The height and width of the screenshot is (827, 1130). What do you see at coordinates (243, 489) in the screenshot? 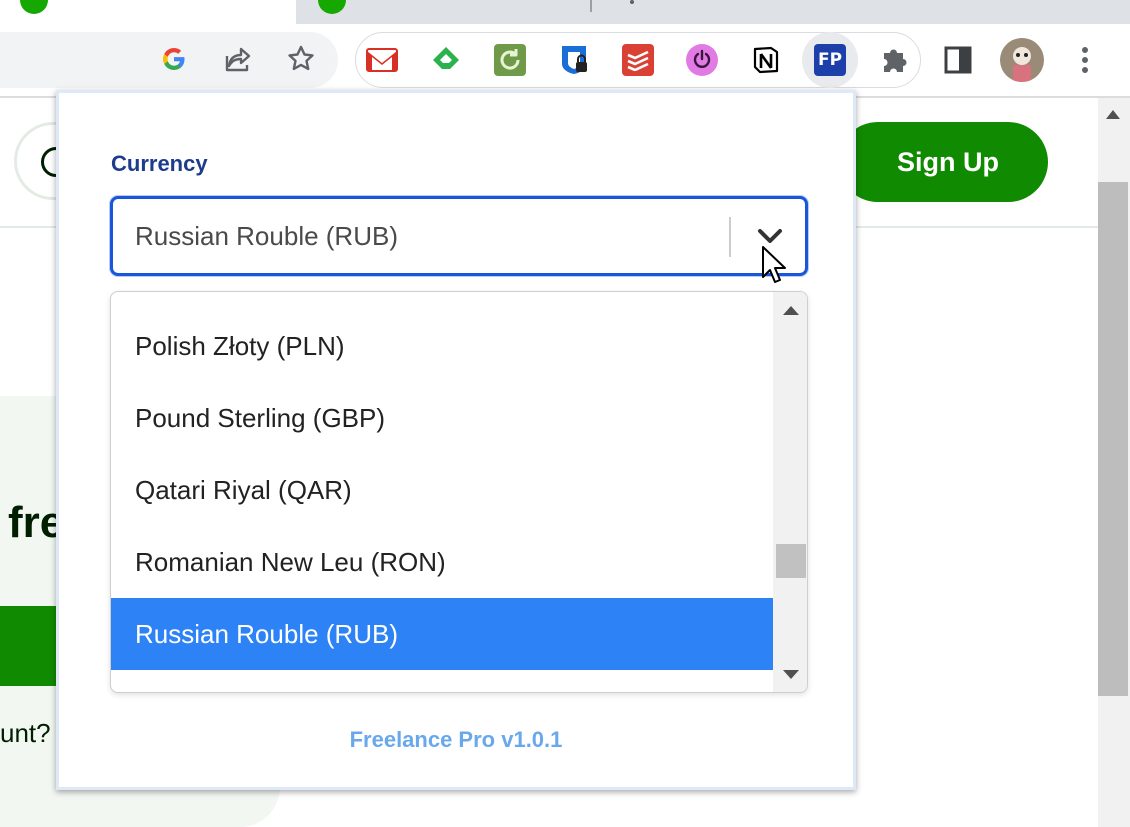
I see `option-label: Qatari Riyal (QAR)` at bounding box center [243, 489].